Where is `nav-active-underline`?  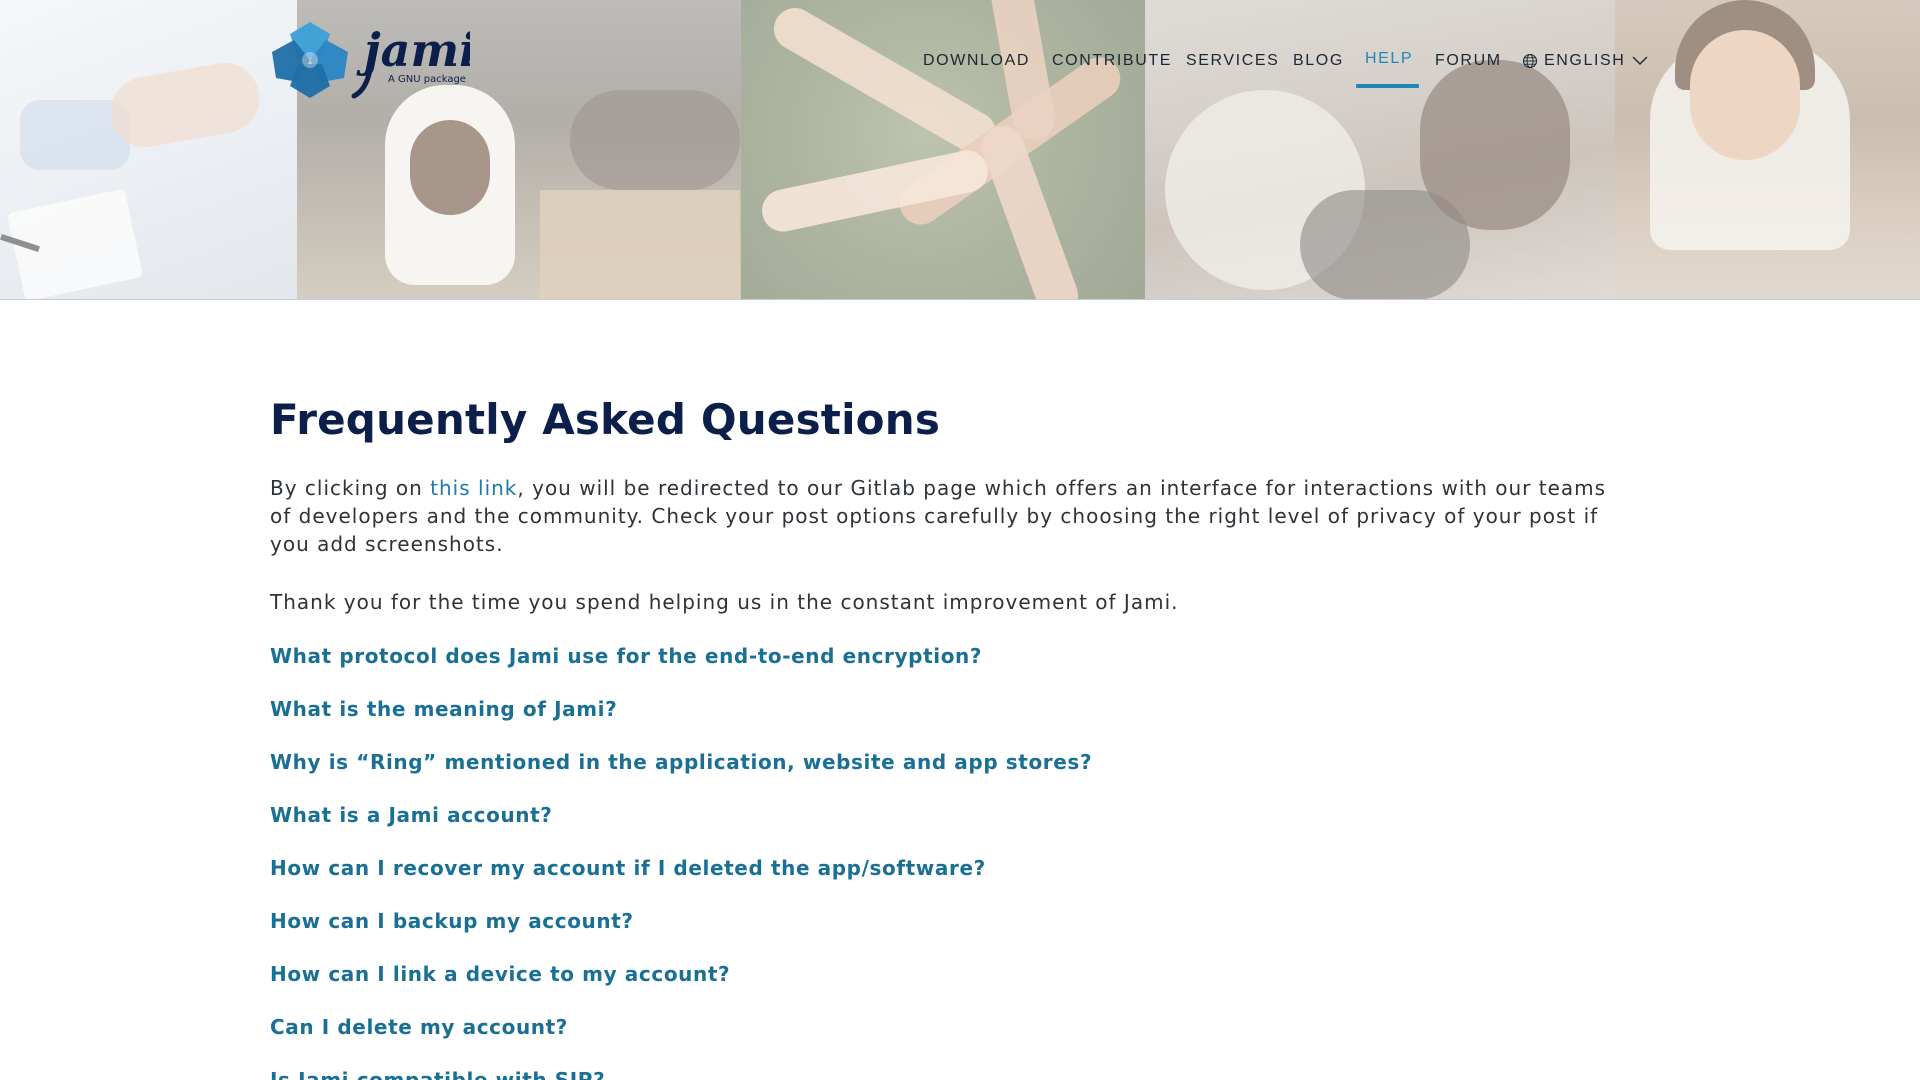 nav-active-underline is located at coordinates (1387, 86).